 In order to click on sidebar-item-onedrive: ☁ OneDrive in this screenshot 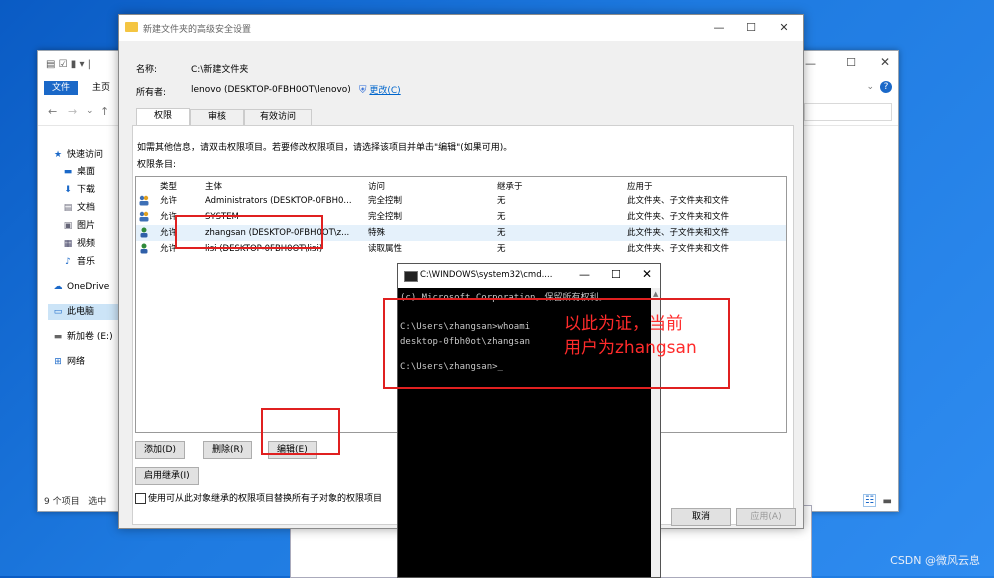, I will do `click(81, 287)`.